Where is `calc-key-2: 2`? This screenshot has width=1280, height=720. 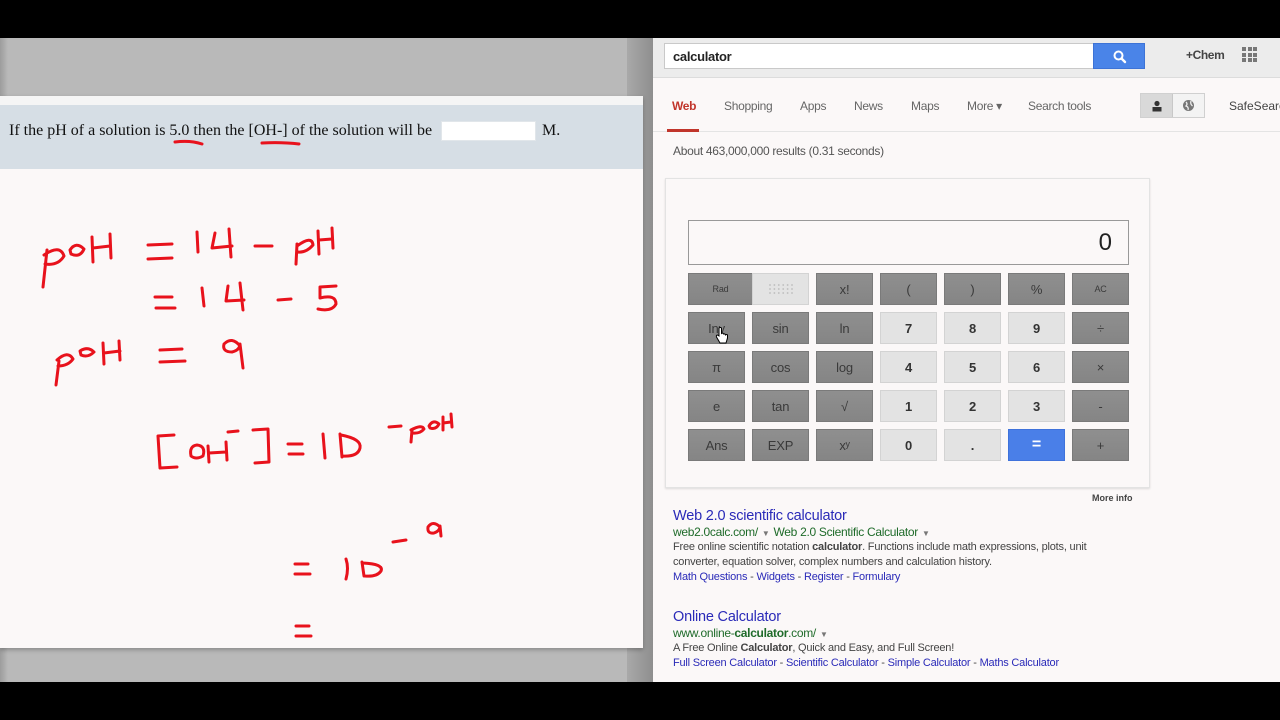 calc-key-2: 2 is located at coordinates (972, 406).